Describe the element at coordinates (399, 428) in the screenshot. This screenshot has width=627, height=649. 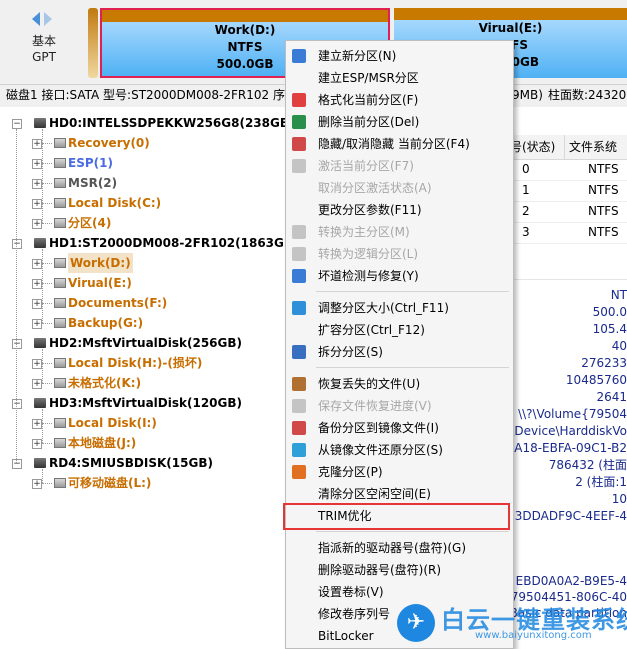
I see `menu-item: 备份分区到镜像文件(I)` at that location.